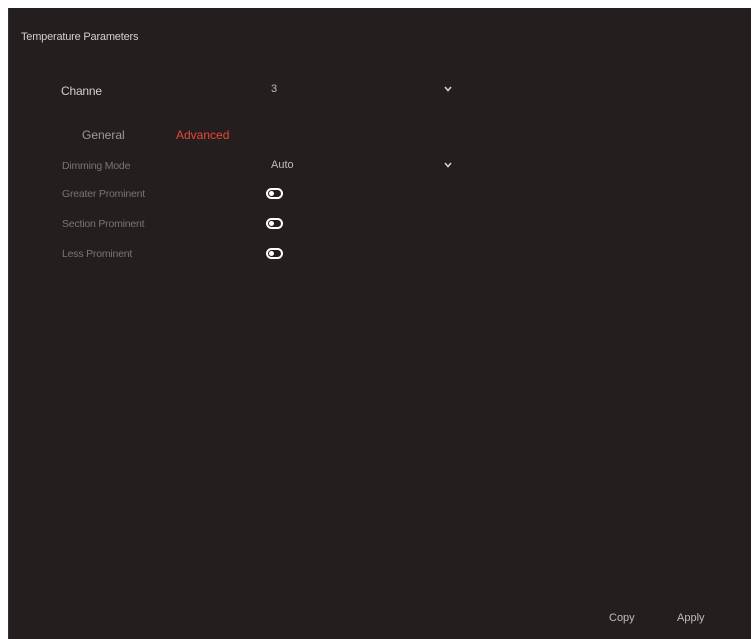 The height and width of the screenshot is (639, 755). Describe the element at coordinates (80, 37) in the screenshot. I see `page-title: Temperature Parameters` at that location.